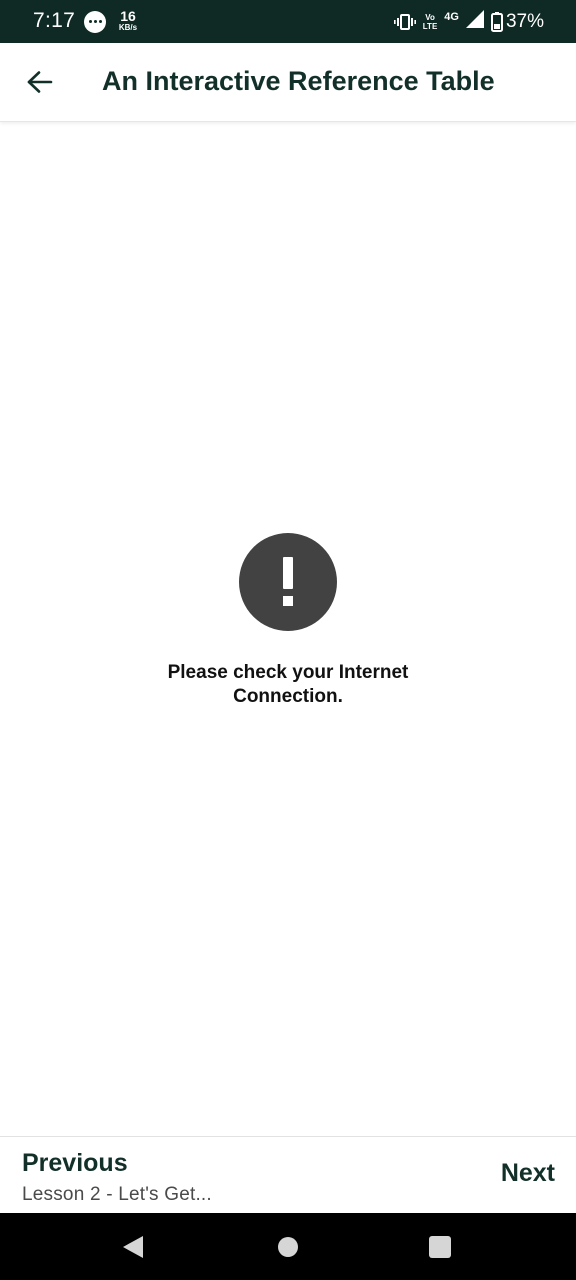 The width and height of the screenshot is (576, 1280). I want to click on volte-indicator: Vo LTE, so click(430, 22).